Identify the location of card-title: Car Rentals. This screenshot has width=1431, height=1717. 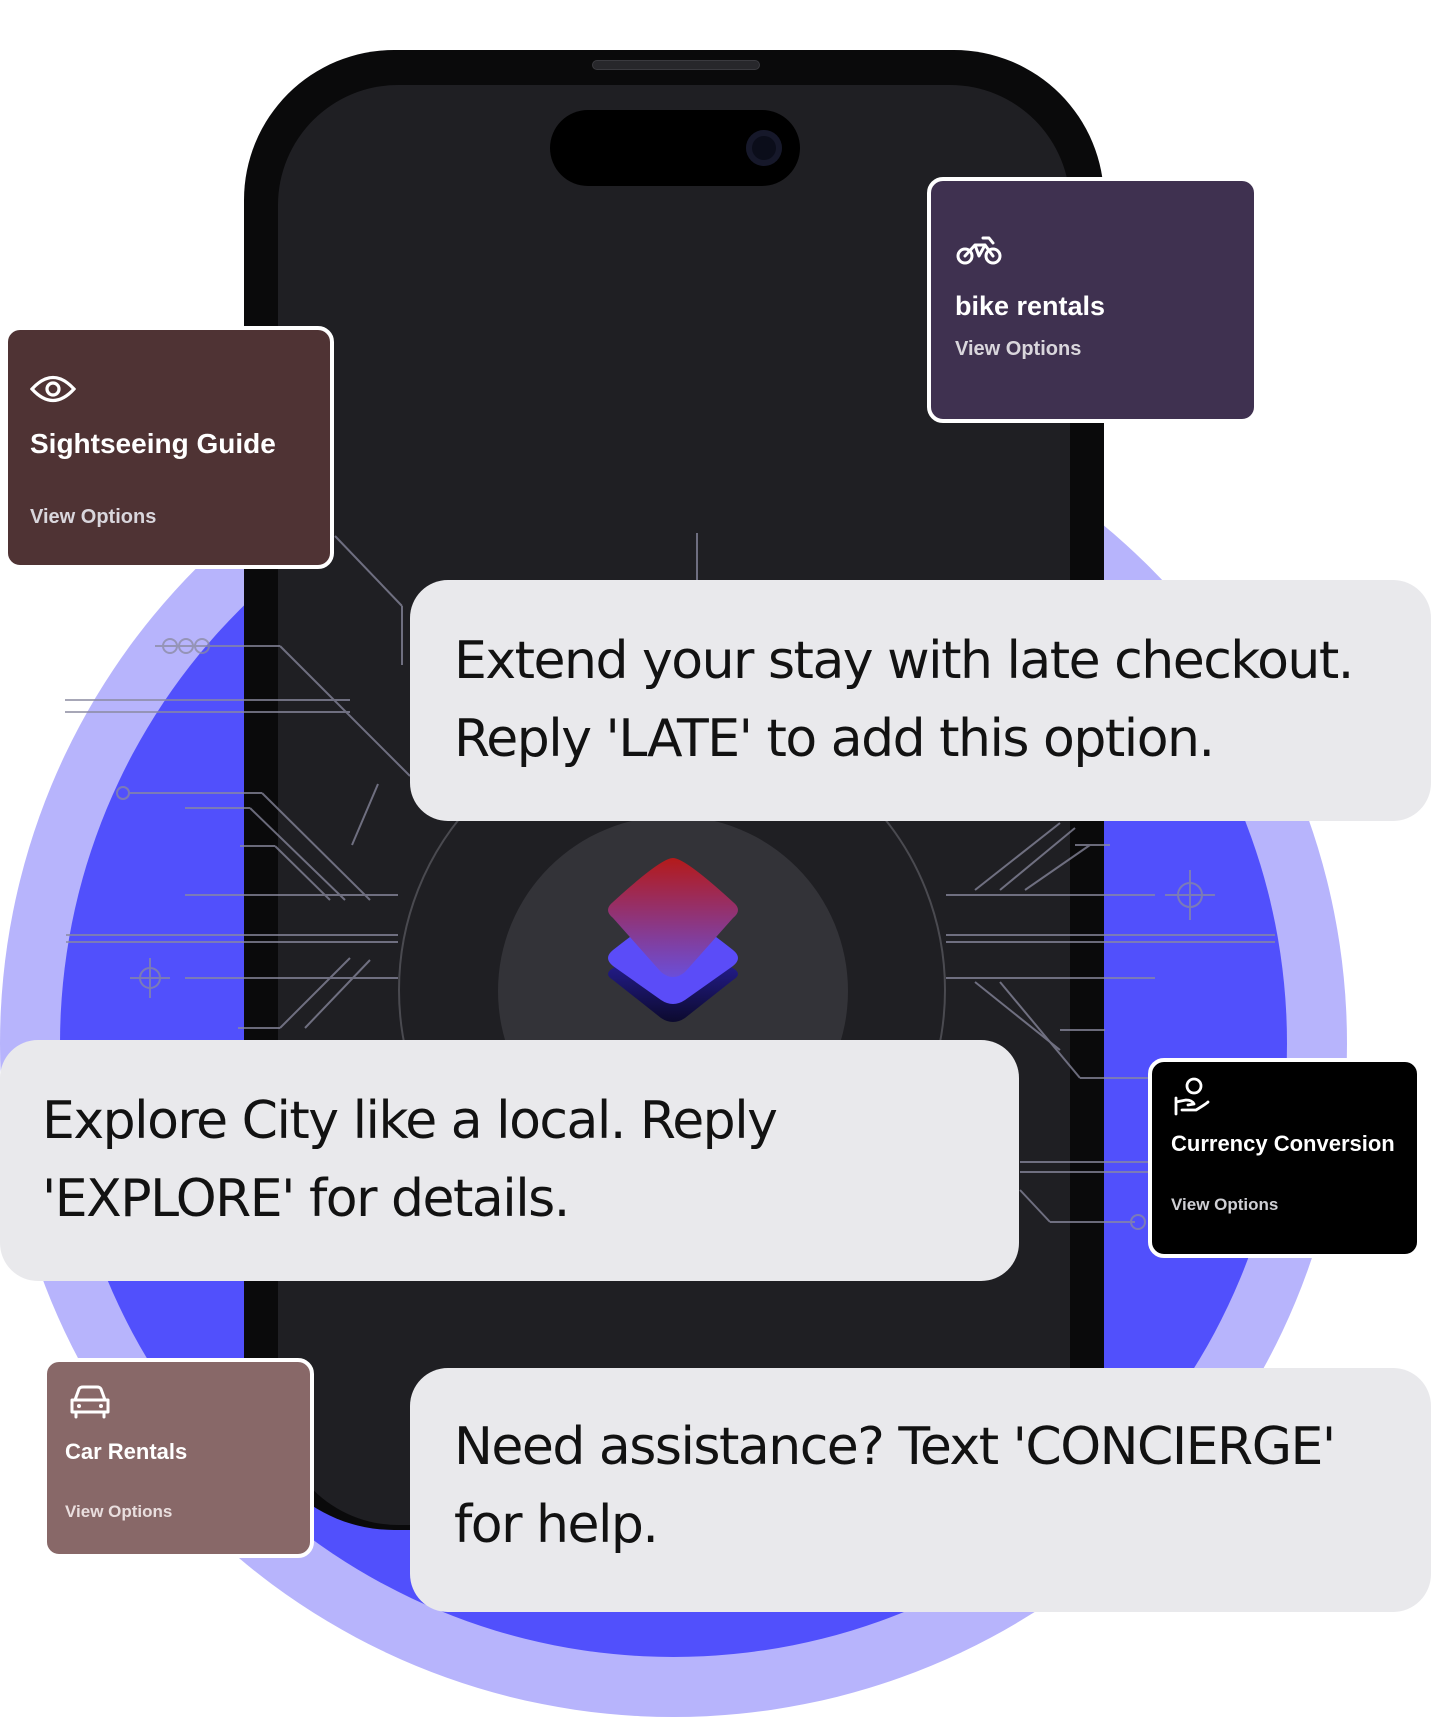
(126, 1451).